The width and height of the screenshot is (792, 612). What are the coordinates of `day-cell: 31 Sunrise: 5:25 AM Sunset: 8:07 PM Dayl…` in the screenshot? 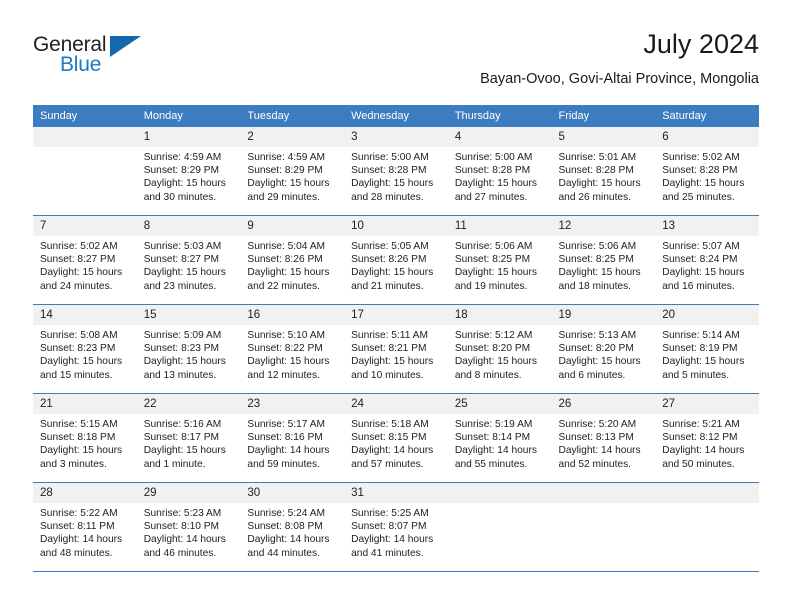 It's located at (396, 527).